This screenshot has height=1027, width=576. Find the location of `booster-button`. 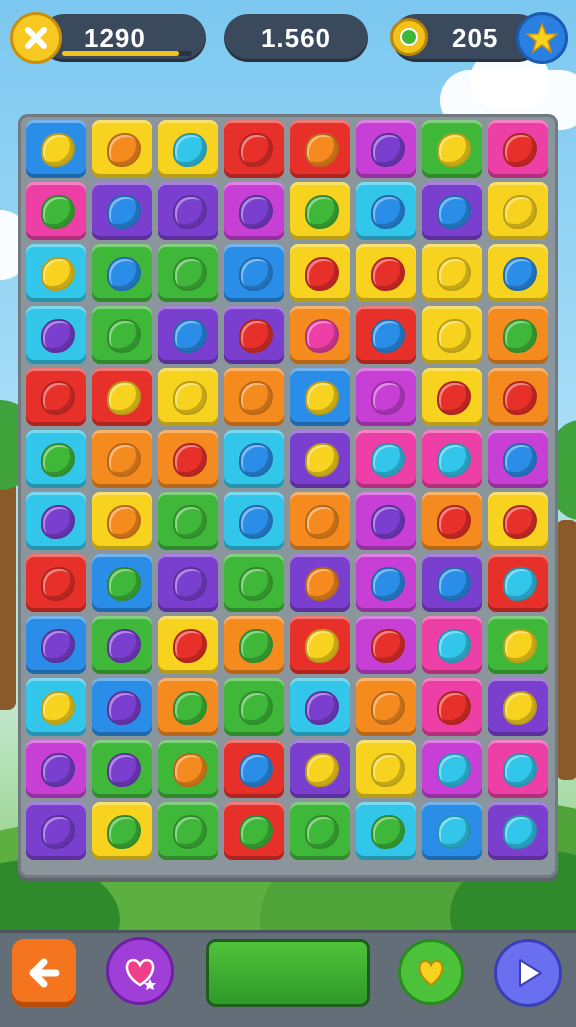

booster-button is located at coordinates (140, 971).